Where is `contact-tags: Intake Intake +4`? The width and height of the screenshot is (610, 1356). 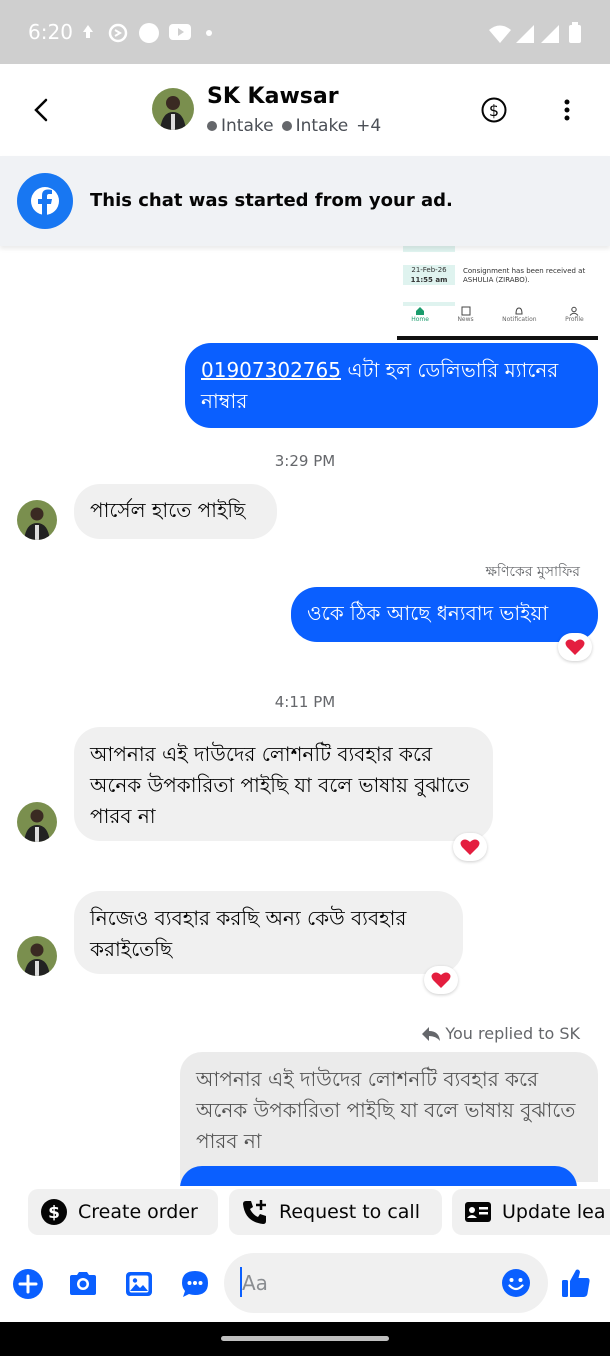 contact-tags: Intake Intake +4 is located at coordinates (294, 126).